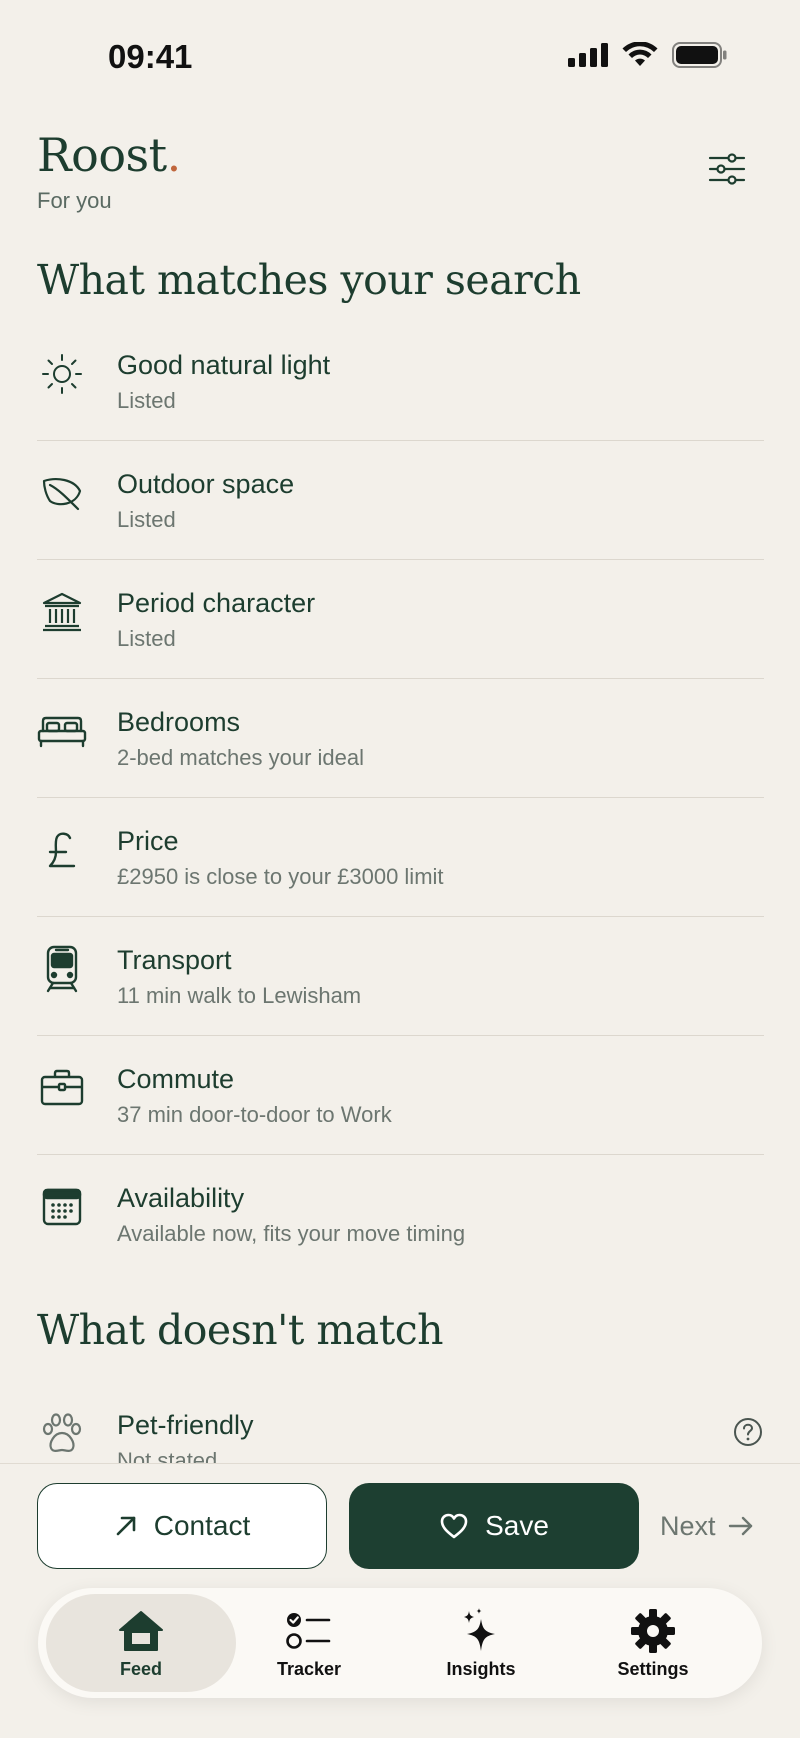 The width and height of the screenshot is (800, 1738). Describe the element at coordinates (181, 1198) in the screenshot. I see `item-title: Availability` at that location.